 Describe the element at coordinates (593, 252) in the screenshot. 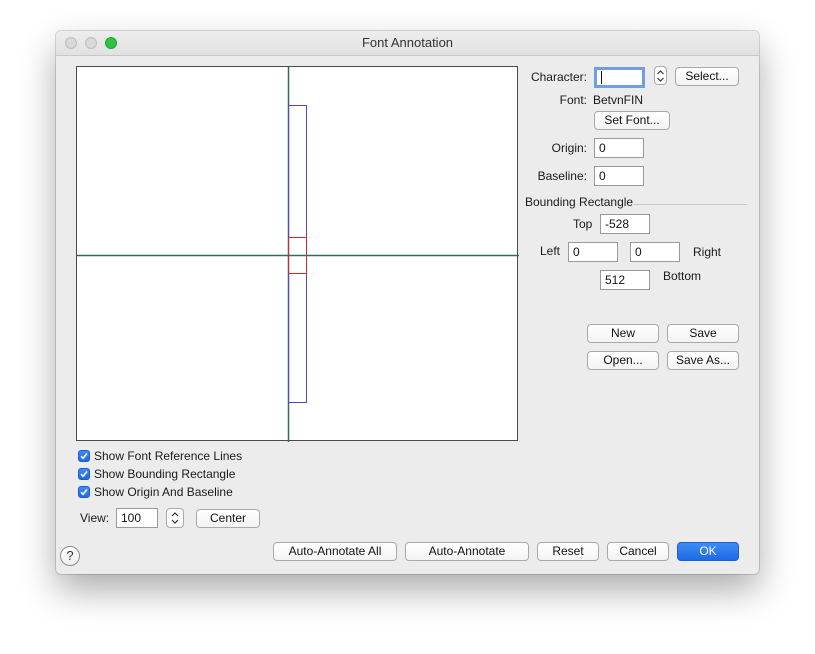

I see `left-input` at that location.